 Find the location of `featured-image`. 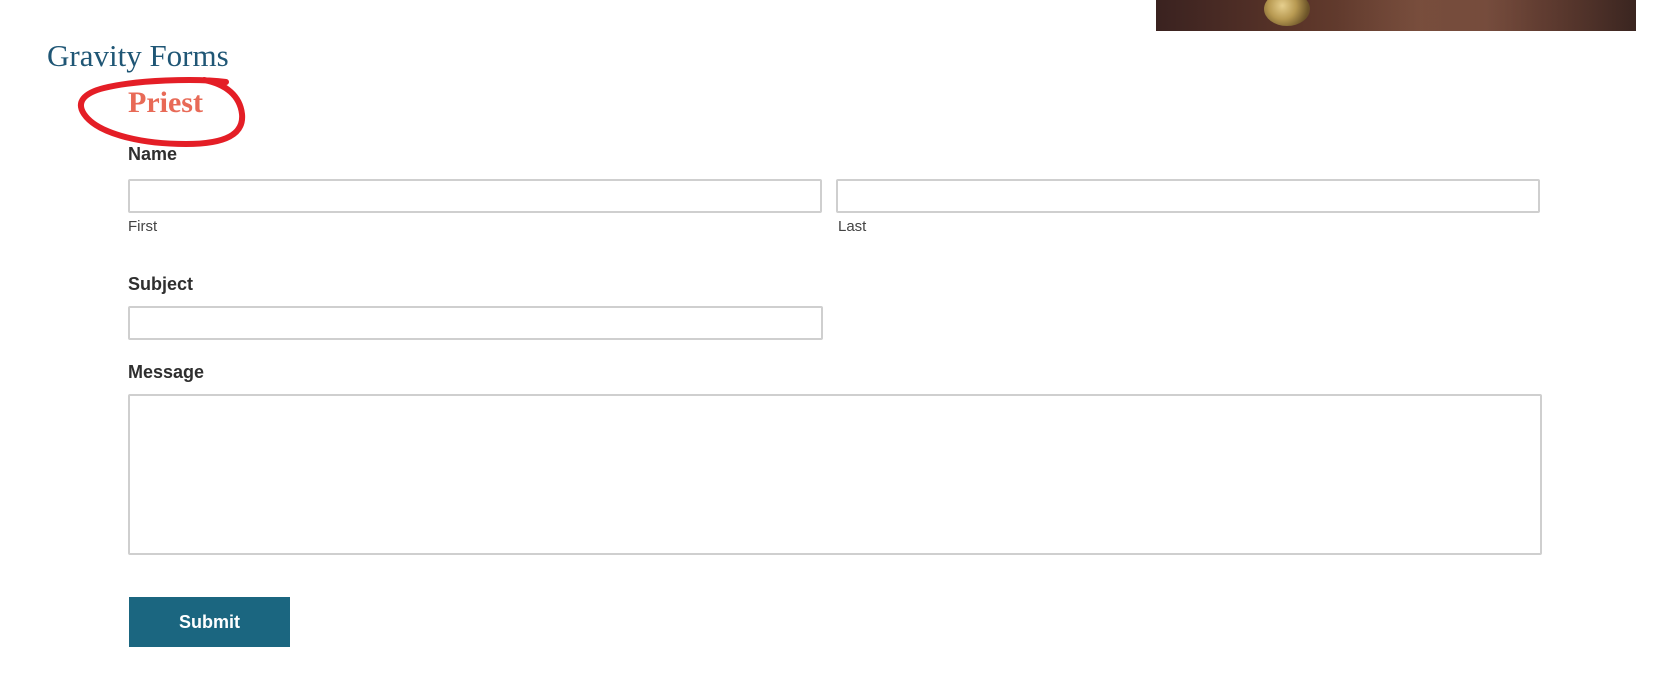

featured-image is located at coordinates (1396, 15).